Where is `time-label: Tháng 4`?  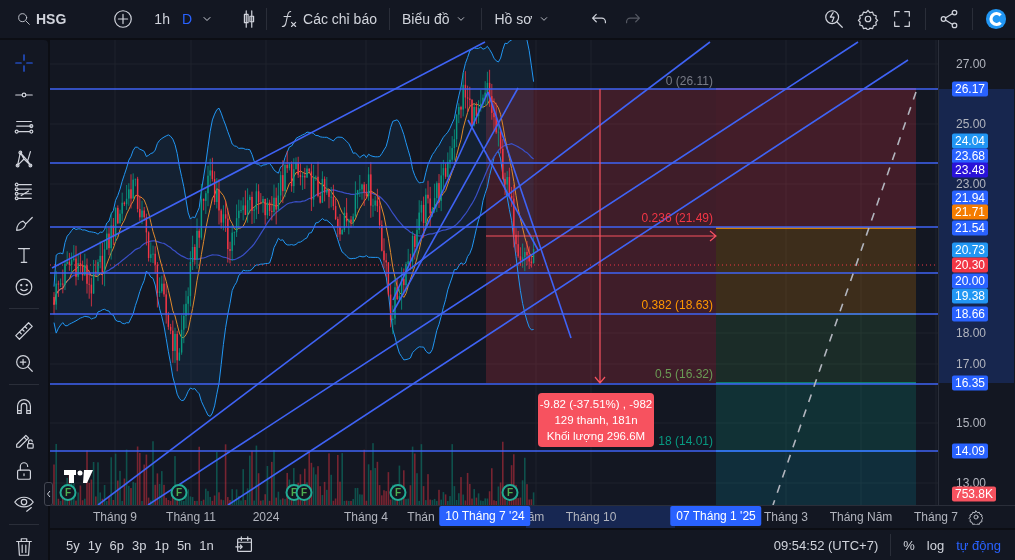 time-label: Tháng 4 is located at coordinates (366, 517).